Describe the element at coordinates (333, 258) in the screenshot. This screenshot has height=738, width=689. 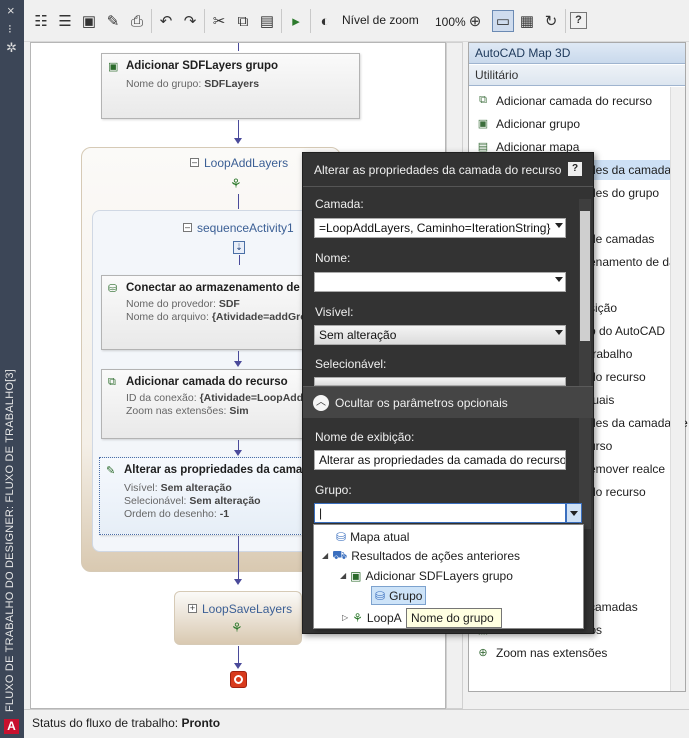
I see `name-label: Nome:` at that location.